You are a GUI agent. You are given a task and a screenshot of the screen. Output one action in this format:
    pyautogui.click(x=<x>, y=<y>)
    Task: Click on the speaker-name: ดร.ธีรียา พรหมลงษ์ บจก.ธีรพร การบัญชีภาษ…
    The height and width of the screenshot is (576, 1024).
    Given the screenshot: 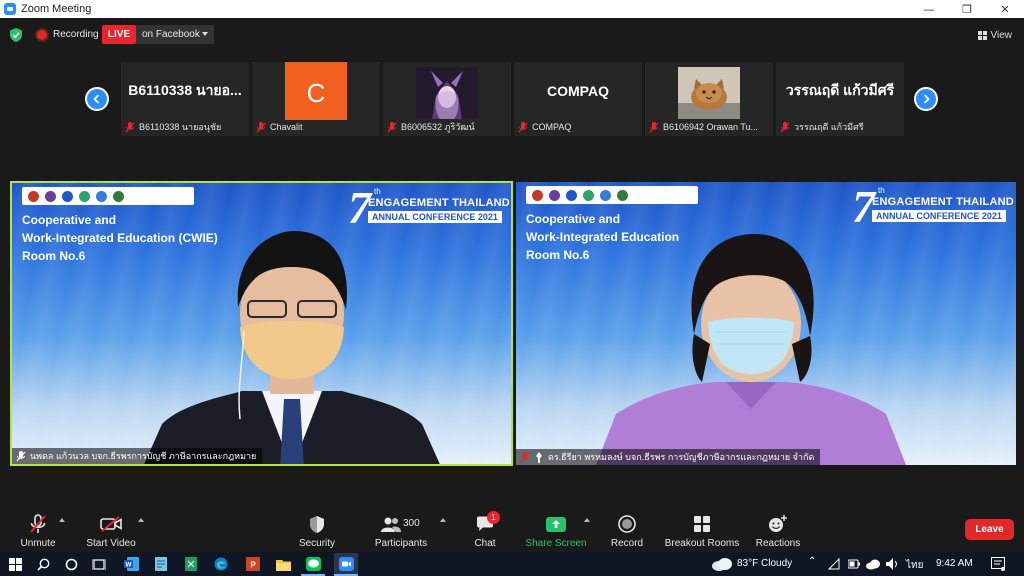 What is the action you would take?
    pyautogui.click(x=681, y=457)
    